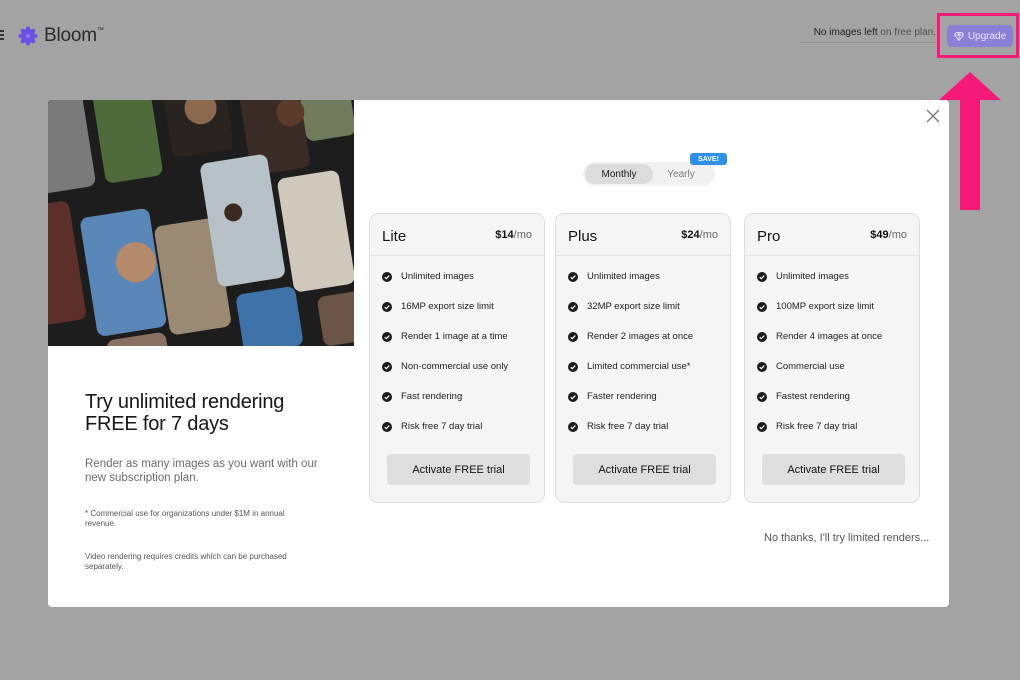 This screenshot has width=1020, height=680. I want to click on activate-trial-button-lite: Activate FREE trial, so click(458, 469).